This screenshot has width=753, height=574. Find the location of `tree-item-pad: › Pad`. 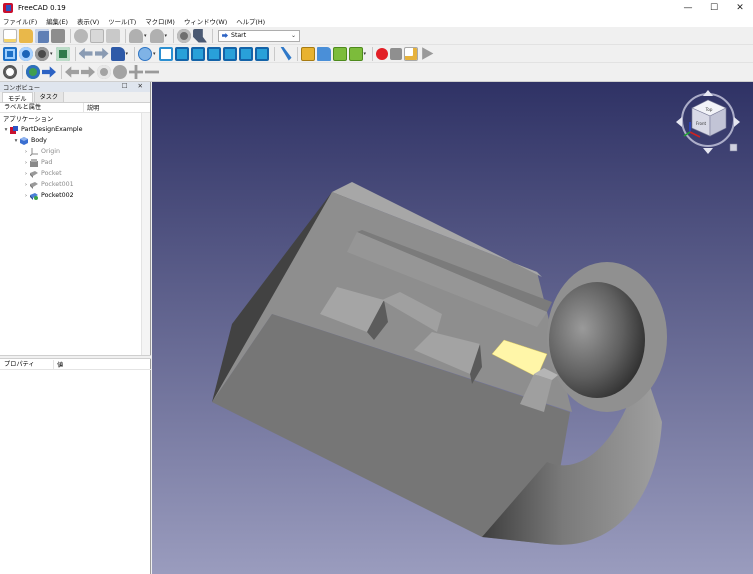

tree-item-pad: › Pad is located at coordinates (75, 162).